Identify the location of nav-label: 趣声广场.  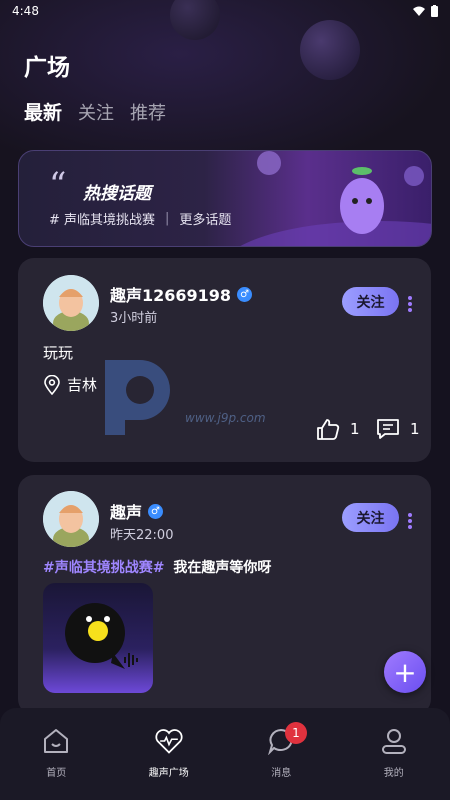
(168, 773).